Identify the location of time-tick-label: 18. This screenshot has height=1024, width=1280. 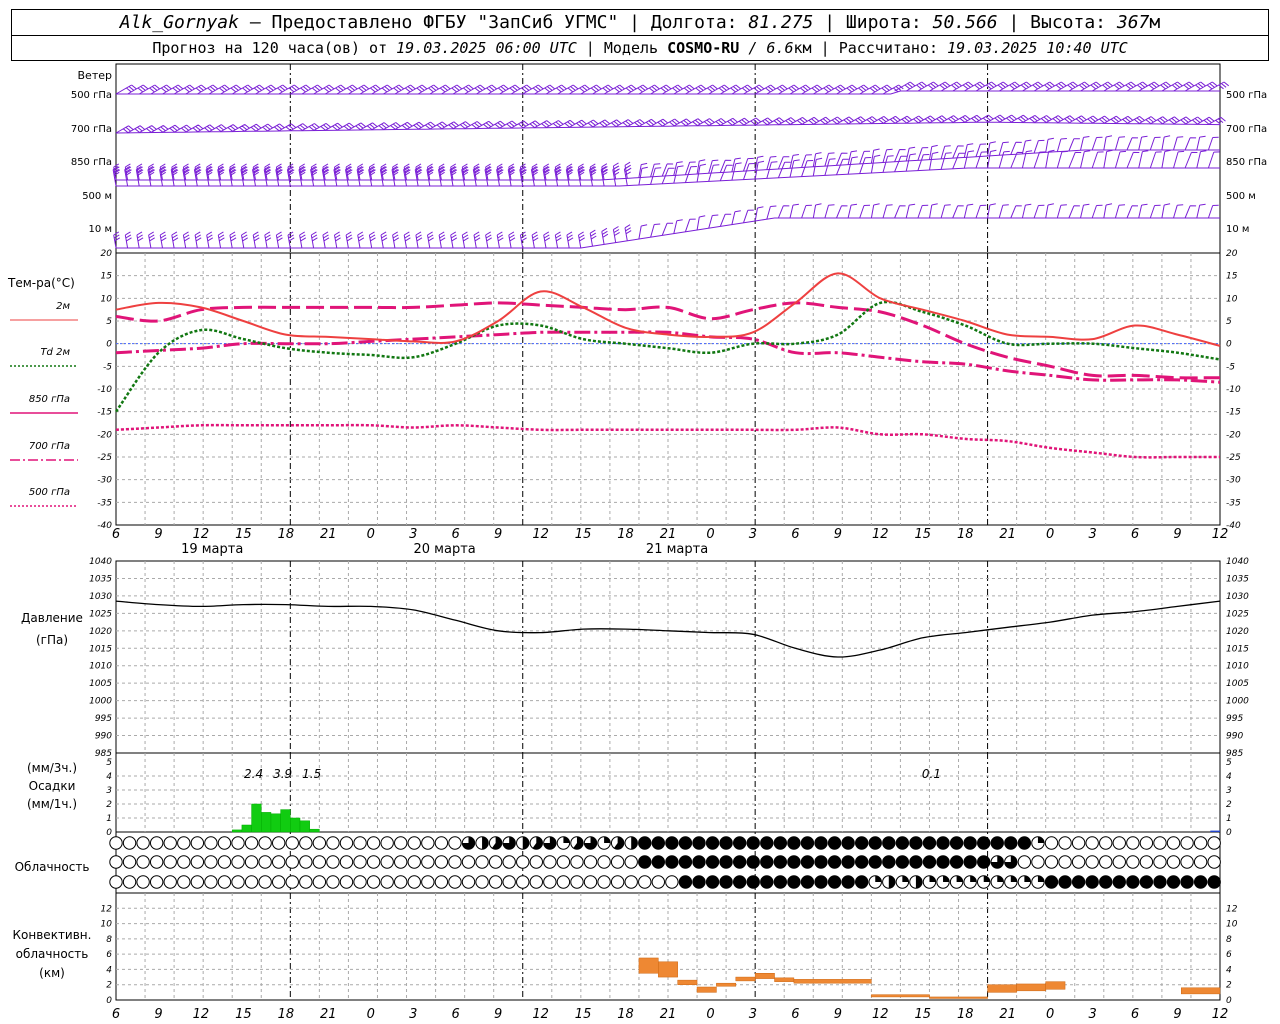
(965, 1014).